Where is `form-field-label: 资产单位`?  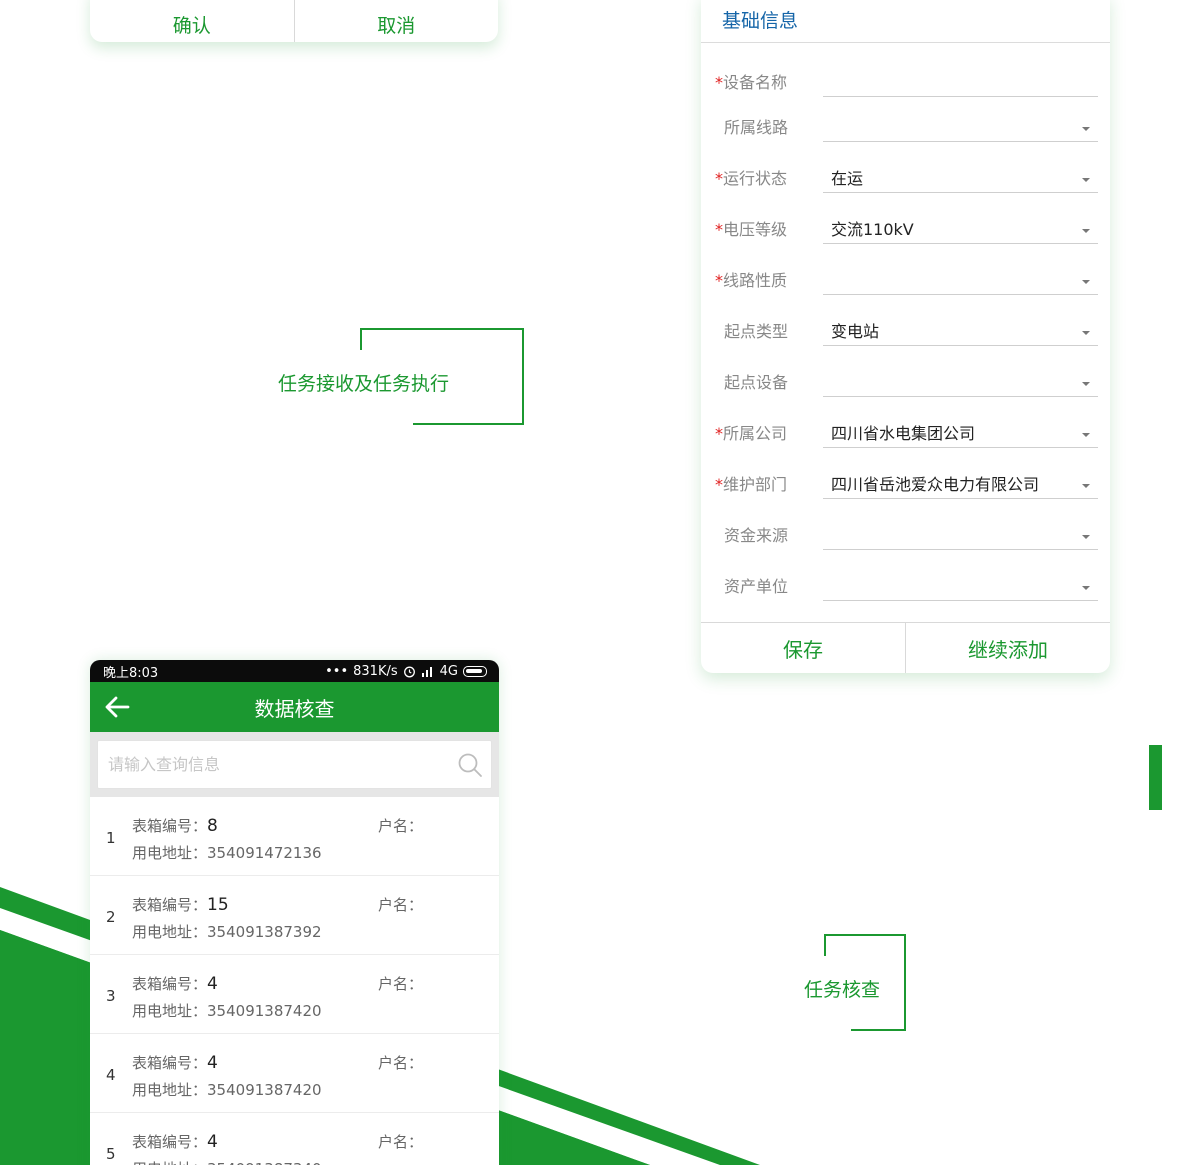
form-field-label: 资产单位 is located at coordinates (756, 585).